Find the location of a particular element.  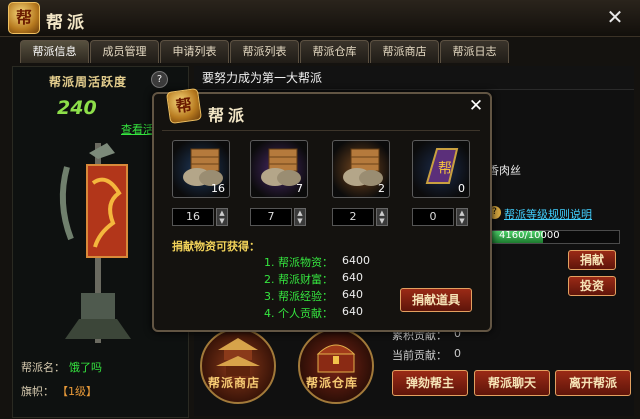

tab-applications: 申请列表 is located at coordinates (194, 51).